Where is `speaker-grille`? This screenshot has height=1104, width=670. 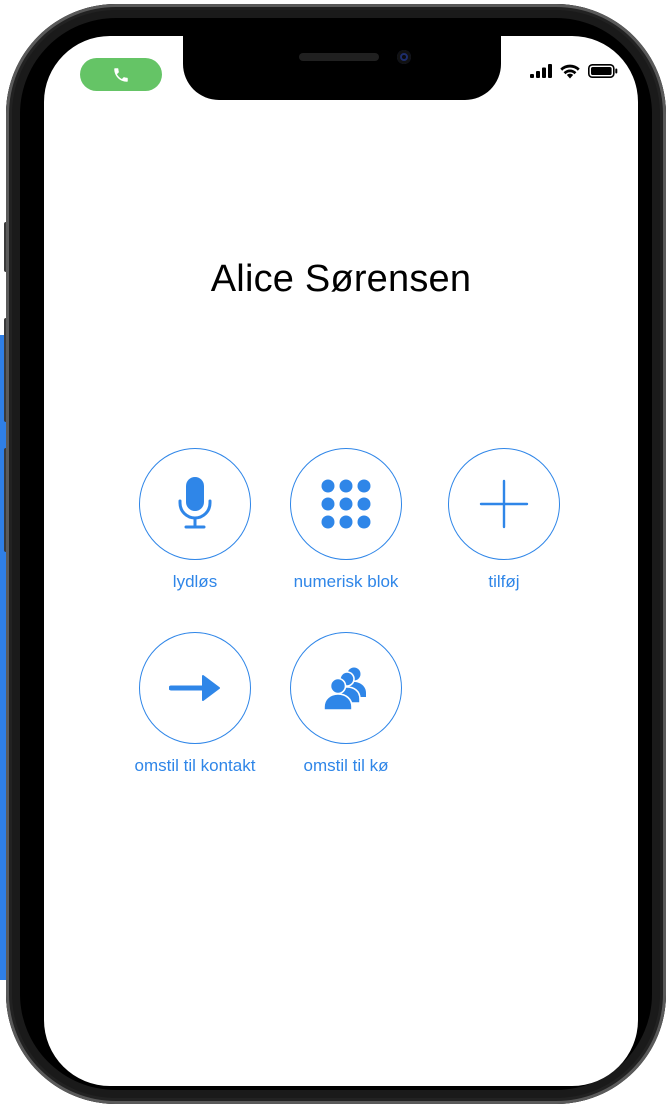
speaker-grille is located at coordinates (339, 57).